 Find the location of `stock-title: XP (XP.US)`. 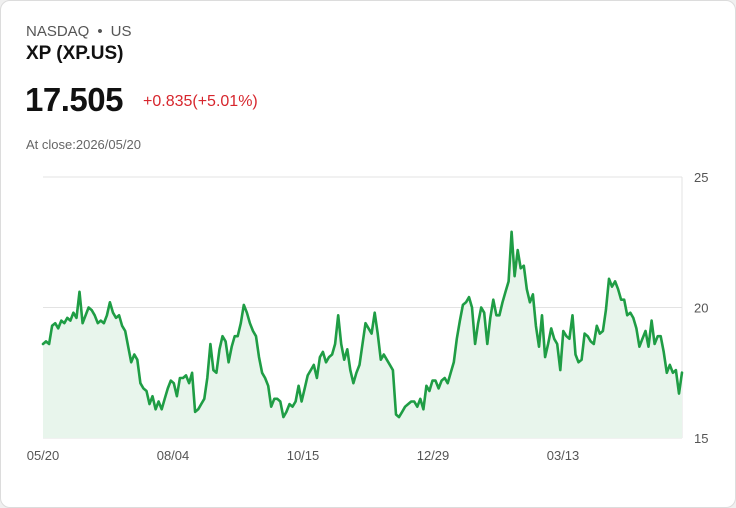

stock-title: XP (XP.US) is located at coordinates (75, 53).